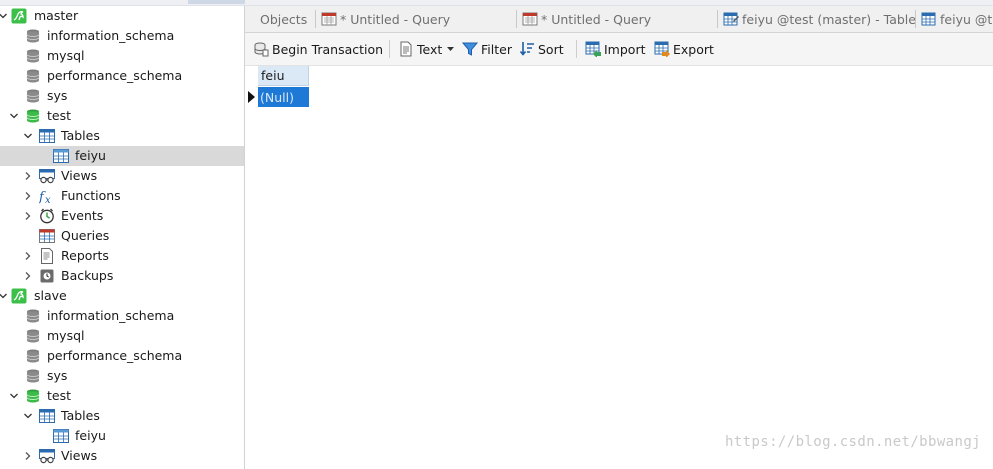 This screenshot has height=469, width=993. Describe the element at coordinates (122, 16) in the screenshot. I see `tree-item-master: master` at that location.